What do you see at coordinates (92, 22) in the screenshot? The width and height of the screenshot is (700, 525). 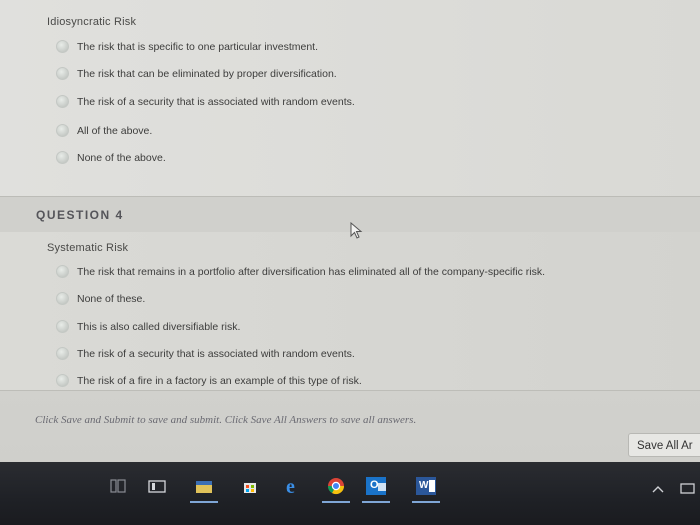 I see `question-3-title: Idiosyncratic Risk` at bounding box center [92, 22].